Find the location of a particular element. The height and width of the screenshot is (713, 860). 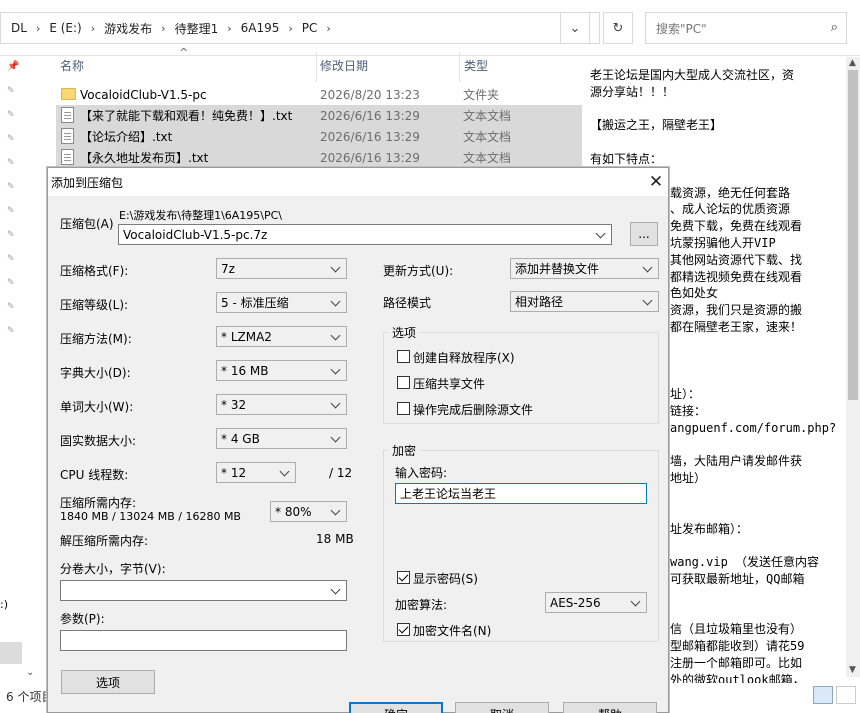

file-name: 【永久地址发布页】.txt is located at coordinates (144, 158).